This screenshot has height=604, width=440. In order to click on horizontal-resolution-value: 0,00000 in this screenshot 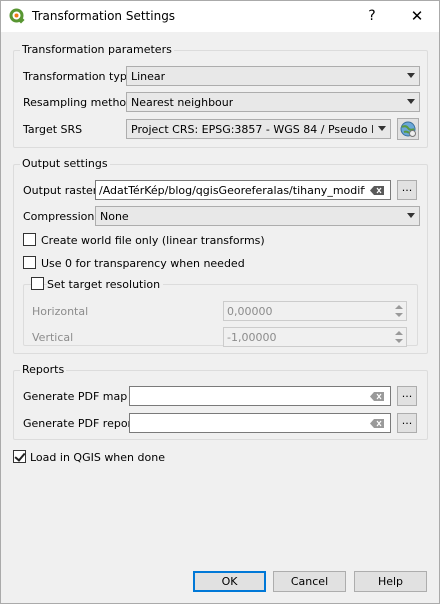, I will do `click(250, 311)`.